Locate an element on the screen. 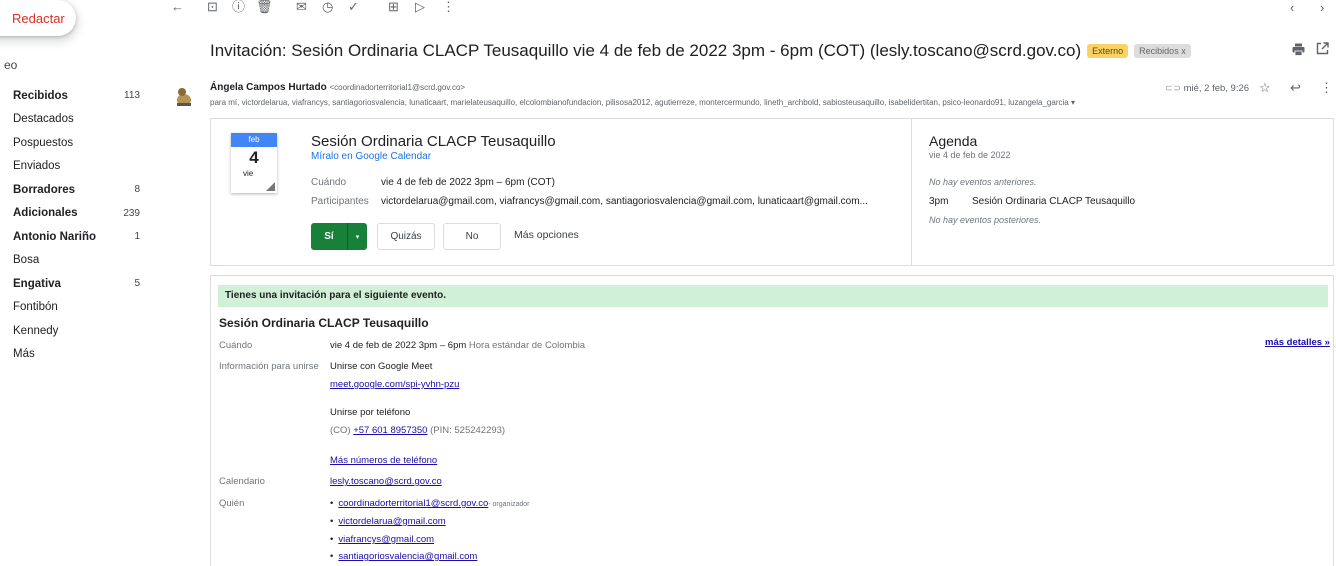  sidebar-item-antonio-narino: Antonio Nariño 1 is located at coordinates (75, 237).